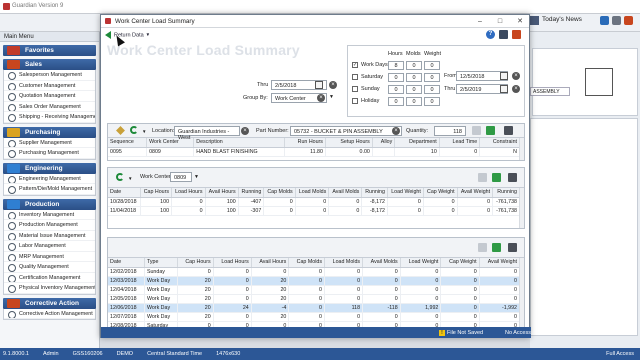  Describe the element at coordinates (49, 143) in the screenshot. I see `menu-item: Supplier Management` at that location.